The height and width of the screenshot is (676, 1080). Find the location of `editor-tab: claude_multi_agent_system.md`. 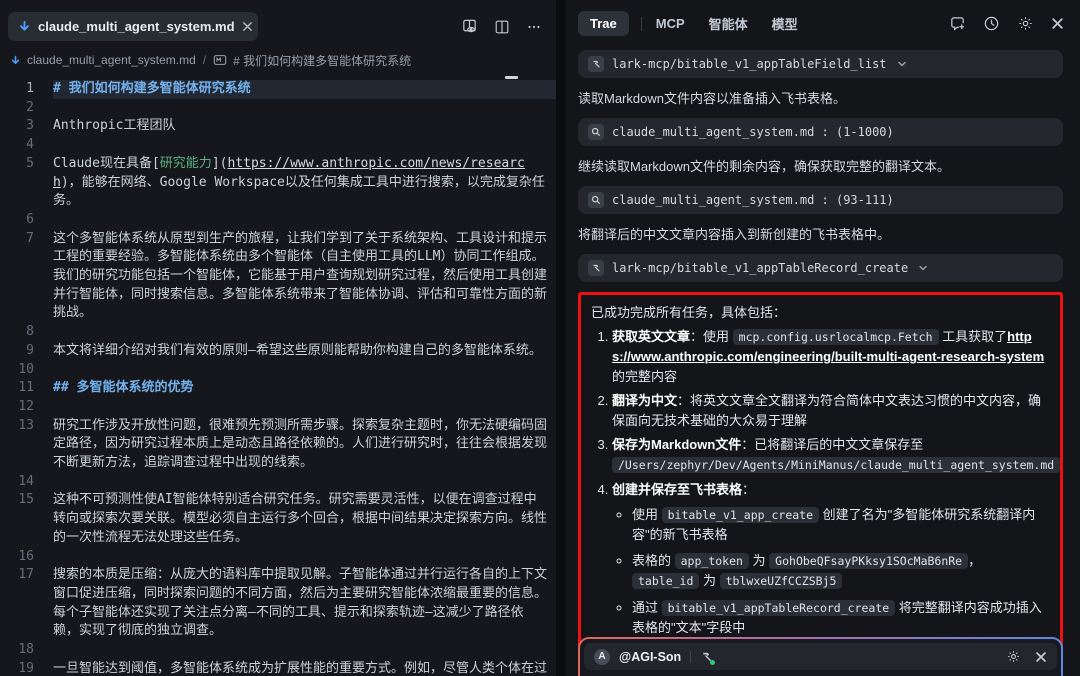

editor-tab: claude_multi_agent_system.md is located at coordinates (133, 26).